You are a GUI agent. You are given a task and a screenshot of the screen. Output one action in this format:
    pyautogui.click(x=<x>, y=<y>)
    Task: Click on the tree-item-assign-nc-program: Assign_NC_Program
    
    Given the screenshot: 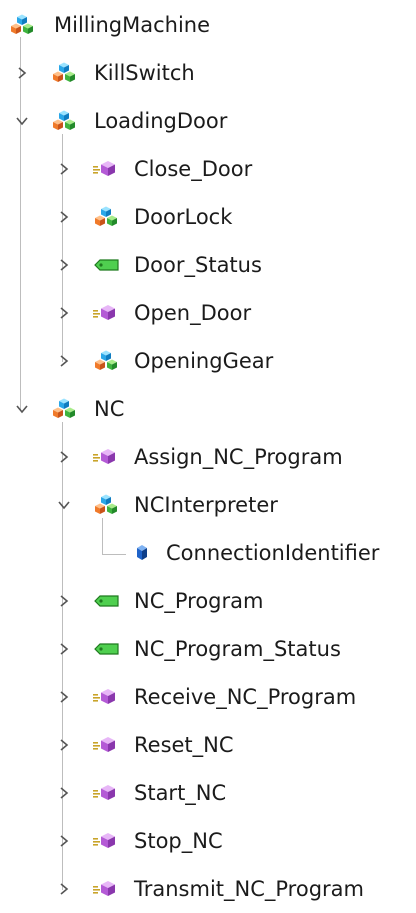 What is the action you would take?
    pyautogui.click(x=208, y=457)
    